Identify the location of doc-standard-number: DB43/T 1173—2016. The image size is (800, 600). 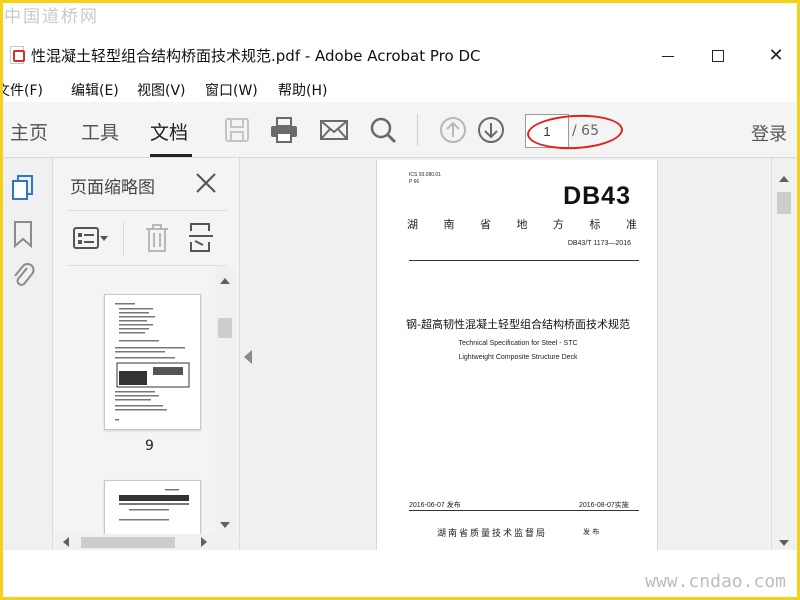
(599, 243).